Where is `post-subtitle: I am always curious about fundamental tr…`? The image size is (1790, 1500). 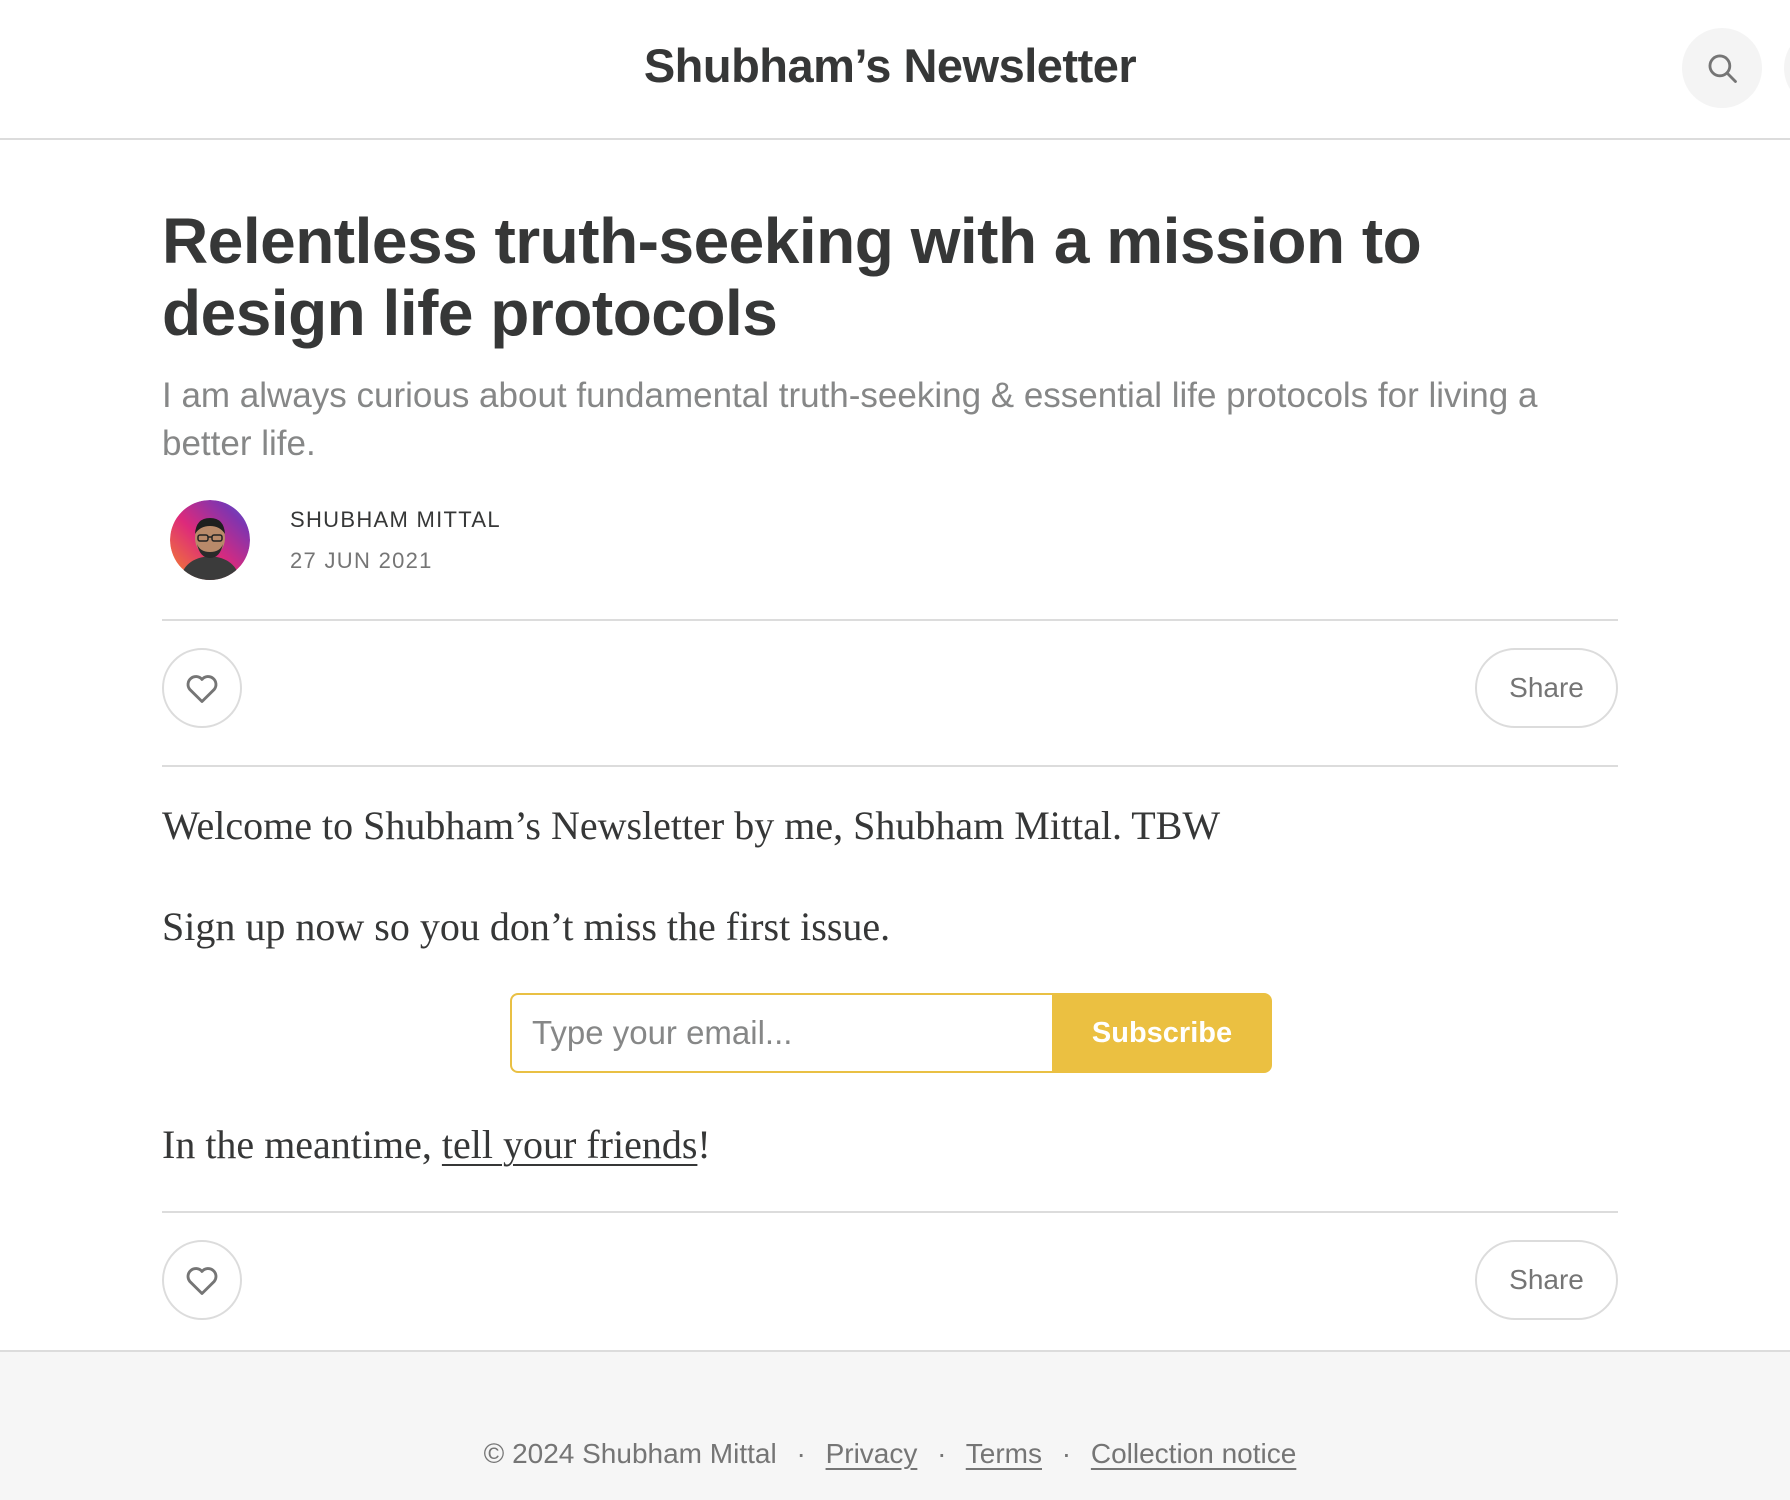
post-subtitle: I am always curious about fundamental tr… is located at coordinates (850, 419).